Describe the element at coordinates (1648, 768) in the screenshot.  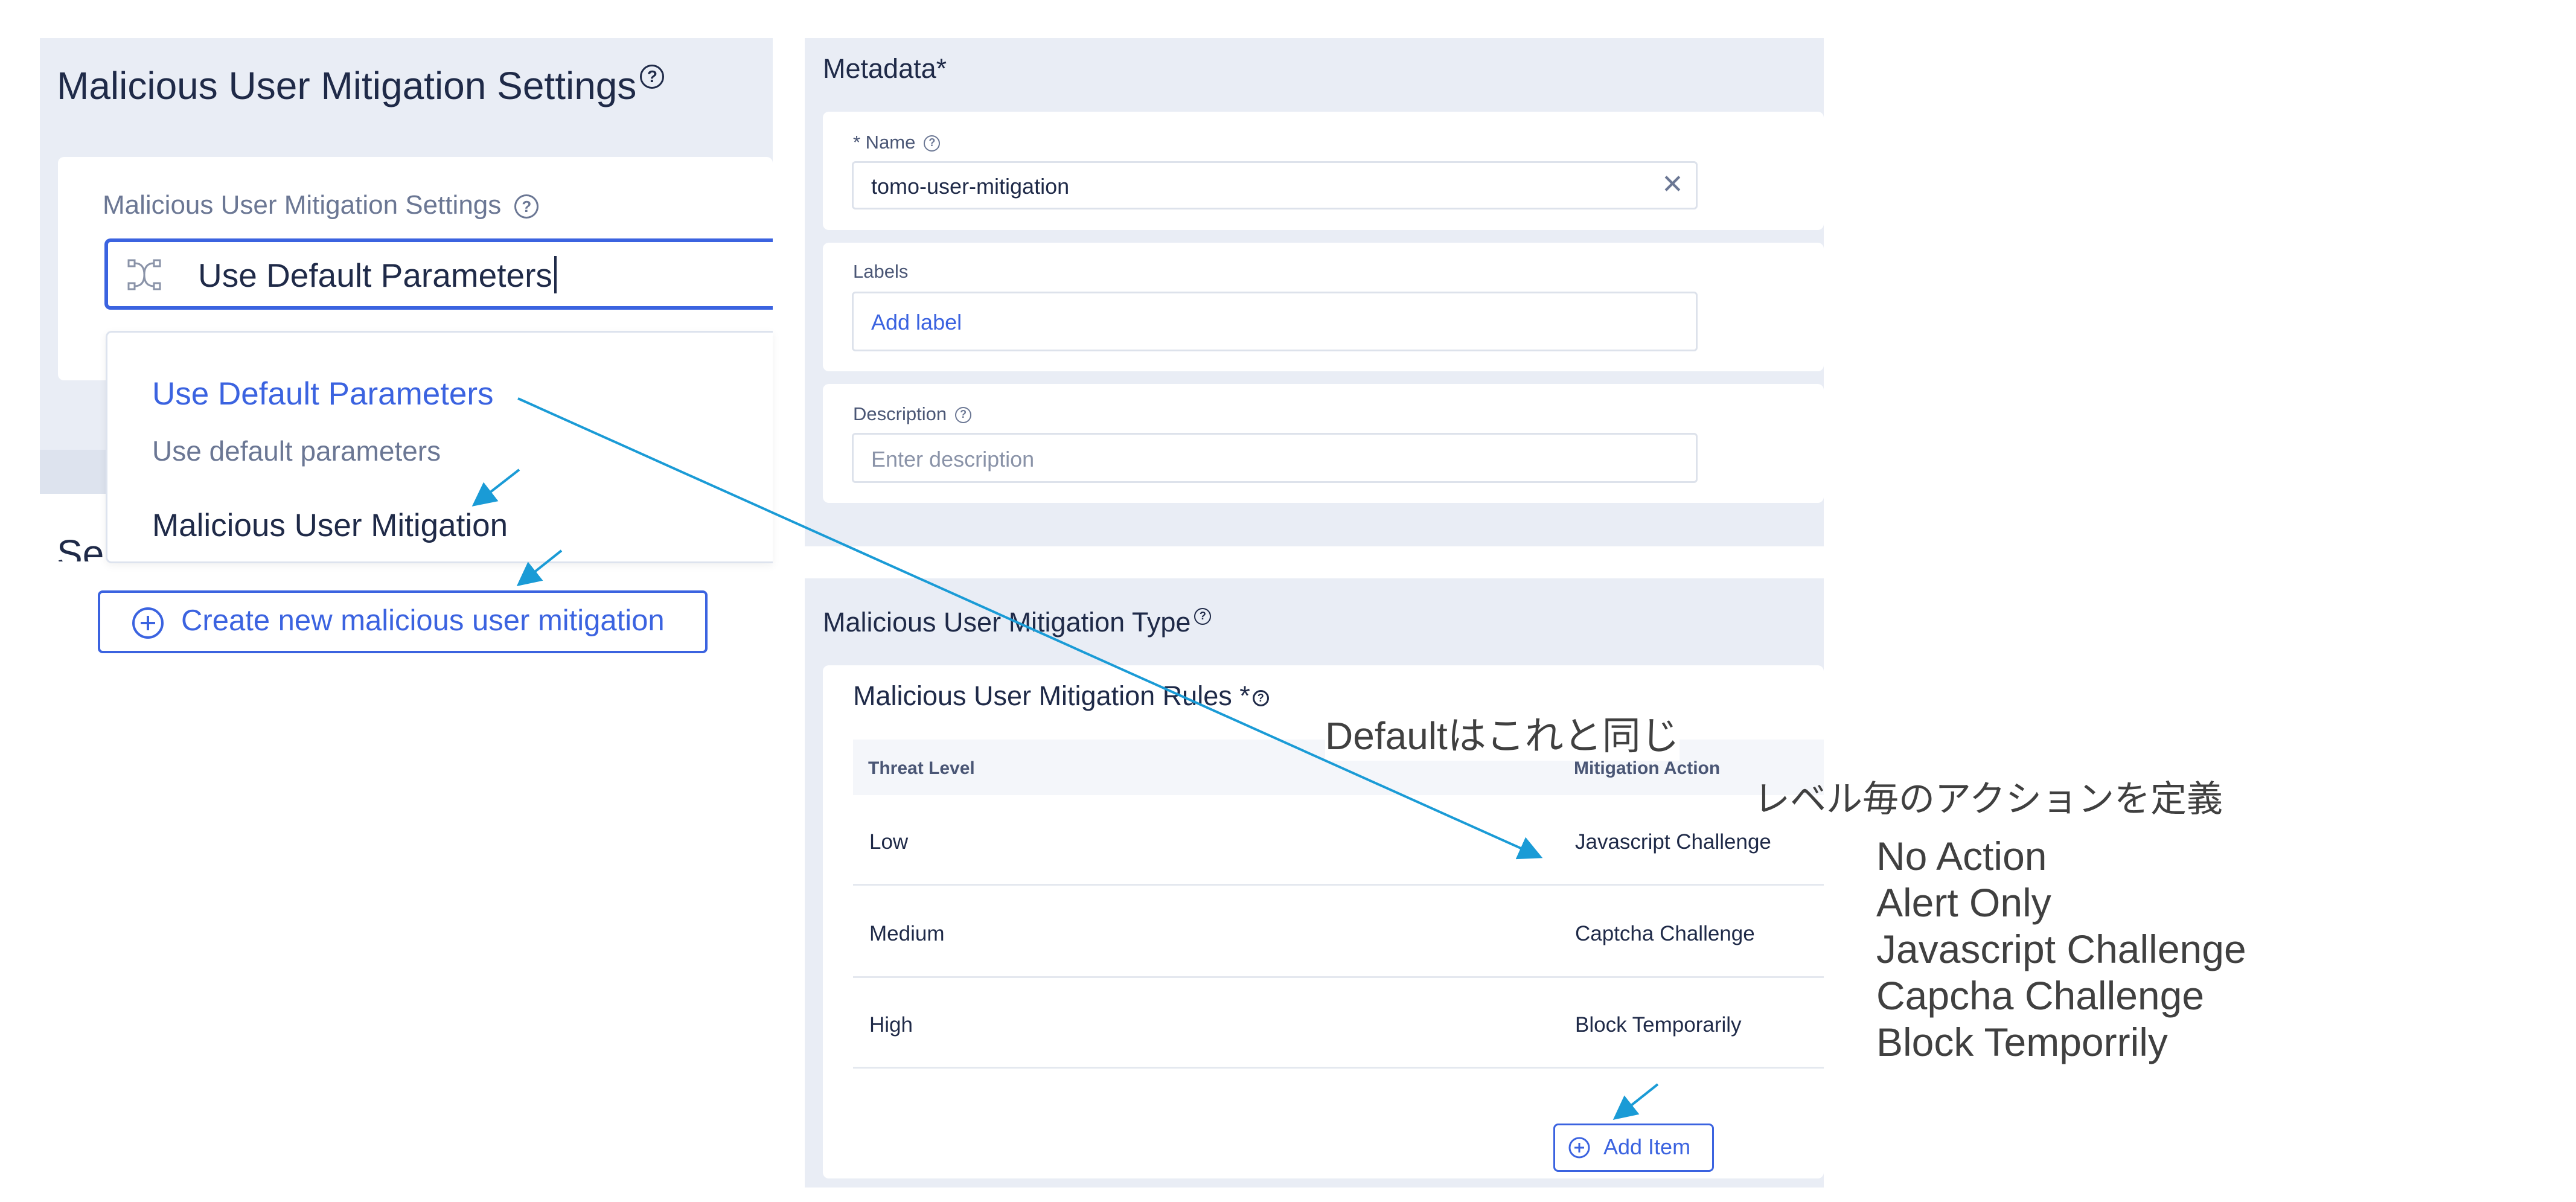
I see `column-mitigation-action: Mitigation Action` at that location.